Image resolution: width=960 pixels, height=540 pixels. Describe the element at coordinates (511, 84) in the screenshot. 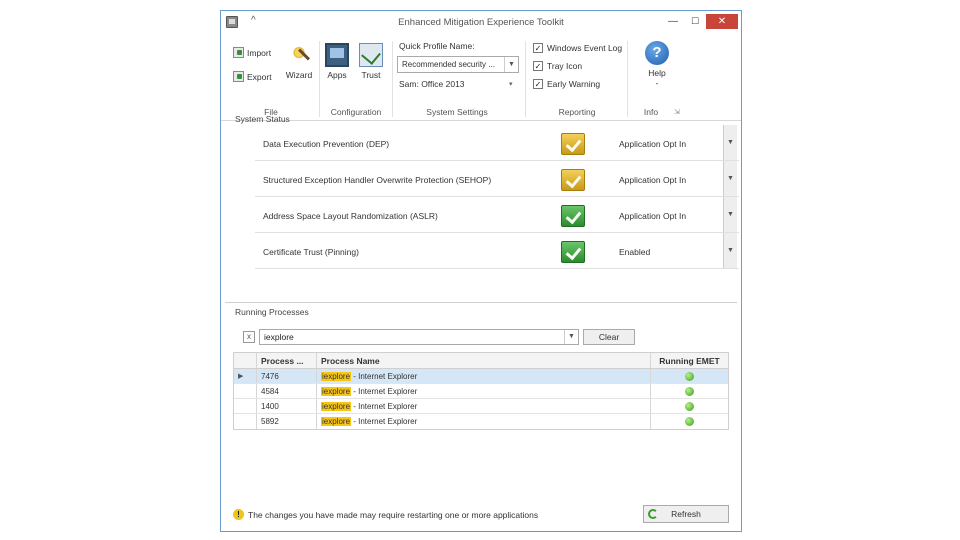

I see `subprofile-dropdown-icon: ▾` at that location.